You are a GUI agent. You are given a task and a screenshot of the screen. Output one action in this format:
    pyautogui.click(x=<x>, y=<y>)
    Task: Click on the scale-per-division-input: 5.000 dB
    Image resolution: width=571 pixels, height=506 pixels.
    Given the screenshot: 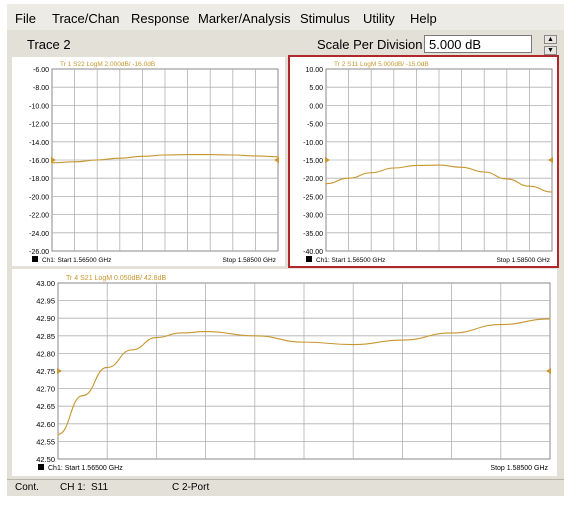 What is the action you would take?
    pyautogui.click(x=478, y=44)
    